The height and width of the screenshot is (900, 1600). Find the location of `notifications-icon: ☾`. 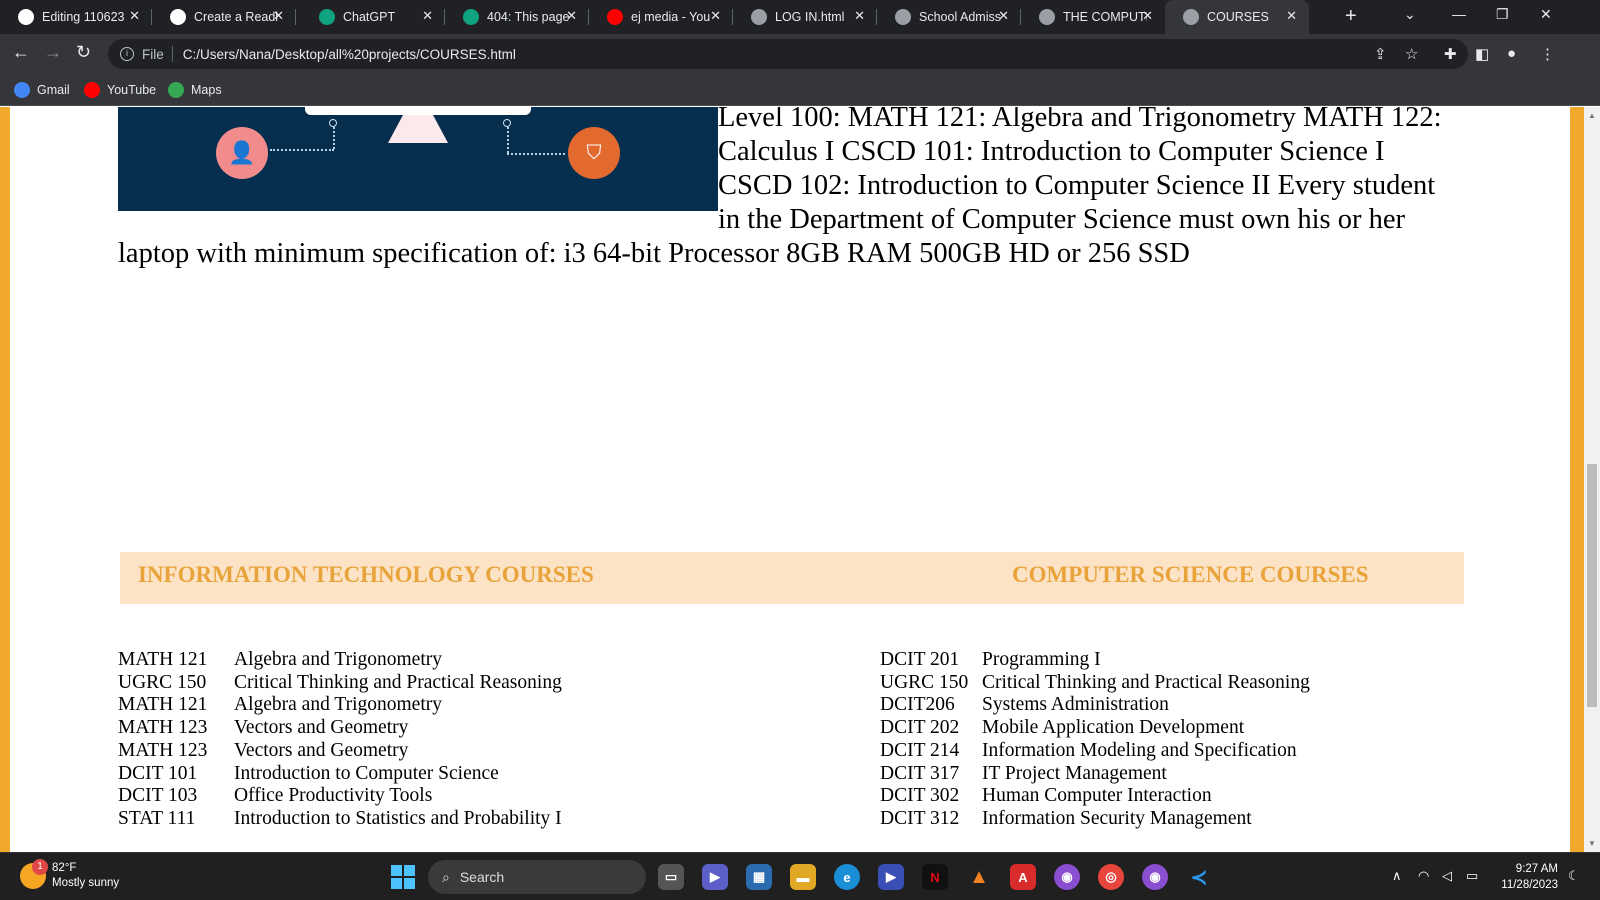

notifications-icon: ☾ is located at coordinates (1574, 876).